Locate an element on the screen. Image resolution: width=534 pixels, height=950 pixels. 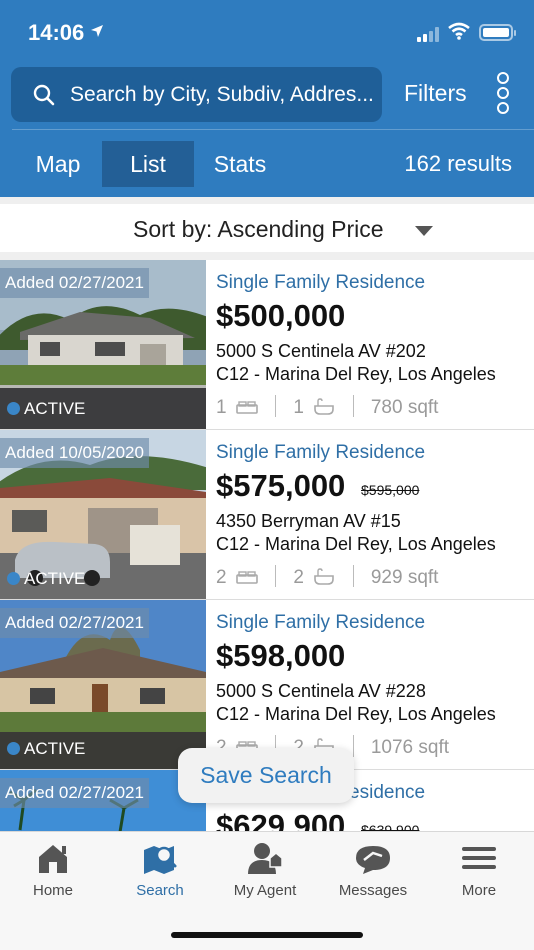
sqft: 780 sqft is located at coordinates (404, 407).